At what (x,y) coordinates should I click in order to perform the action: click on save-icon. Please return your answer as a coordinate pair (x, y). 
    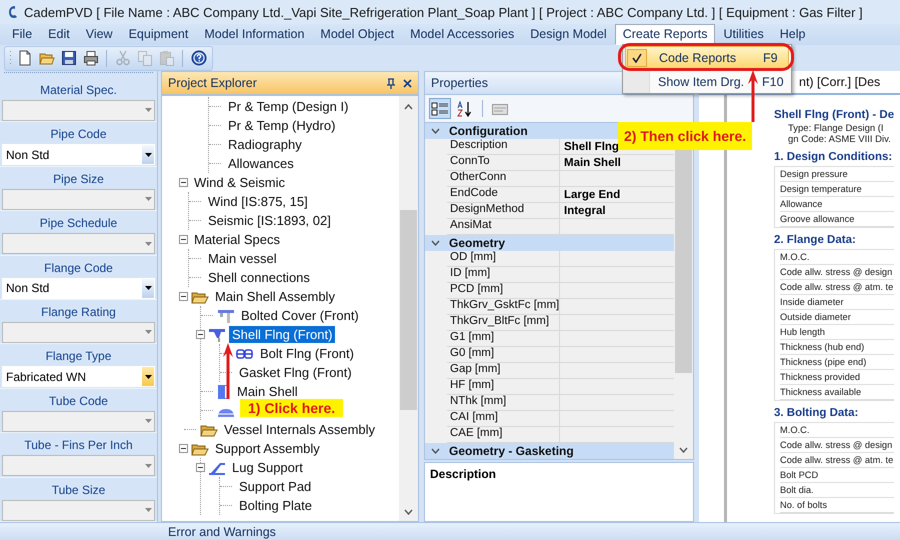
    Looking at the image, I should click on (68, 58).